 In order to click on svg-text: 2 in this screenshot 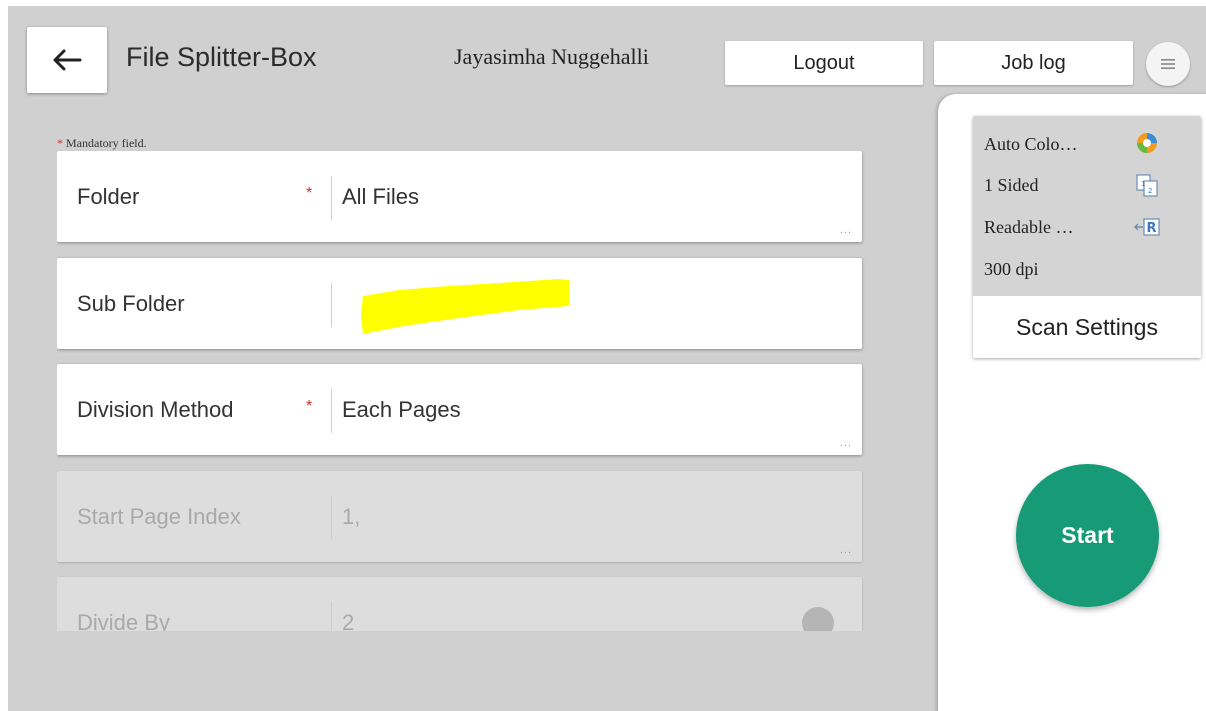, I will do `click(1150, 191)`.